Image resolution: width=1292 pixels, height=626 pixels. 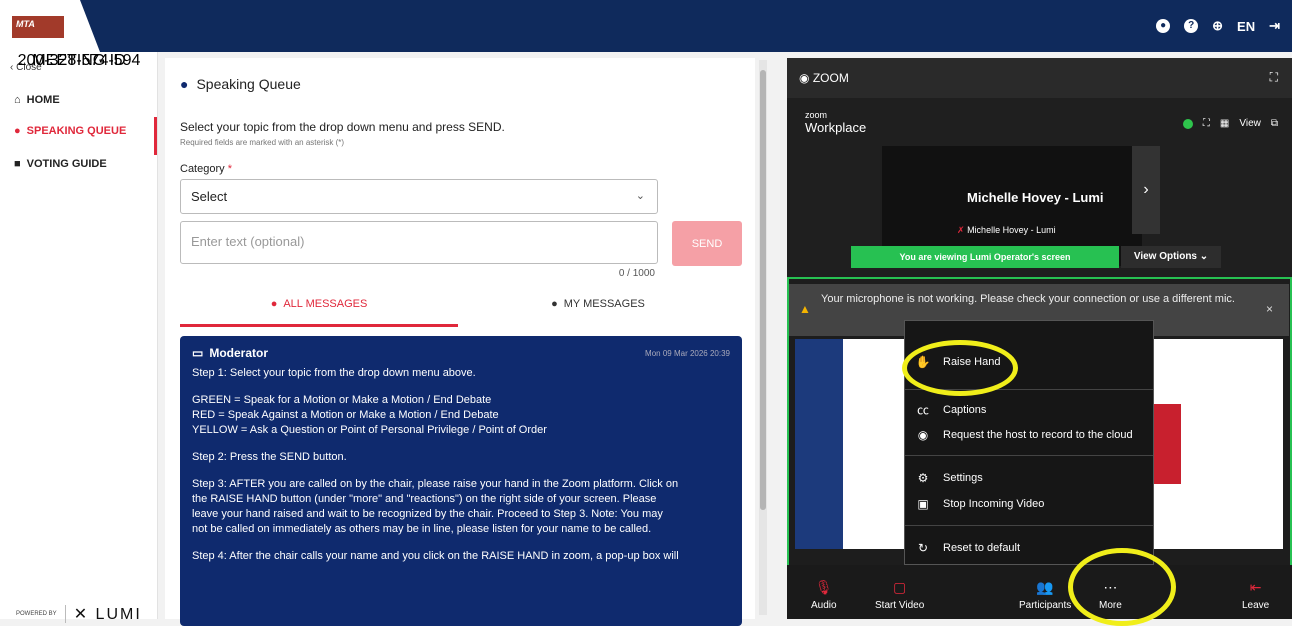 What do you see at coordinates (230, 353) in the screenshot?
I see `message-author: ▭ Moderator` at bounding box center [230, 353].